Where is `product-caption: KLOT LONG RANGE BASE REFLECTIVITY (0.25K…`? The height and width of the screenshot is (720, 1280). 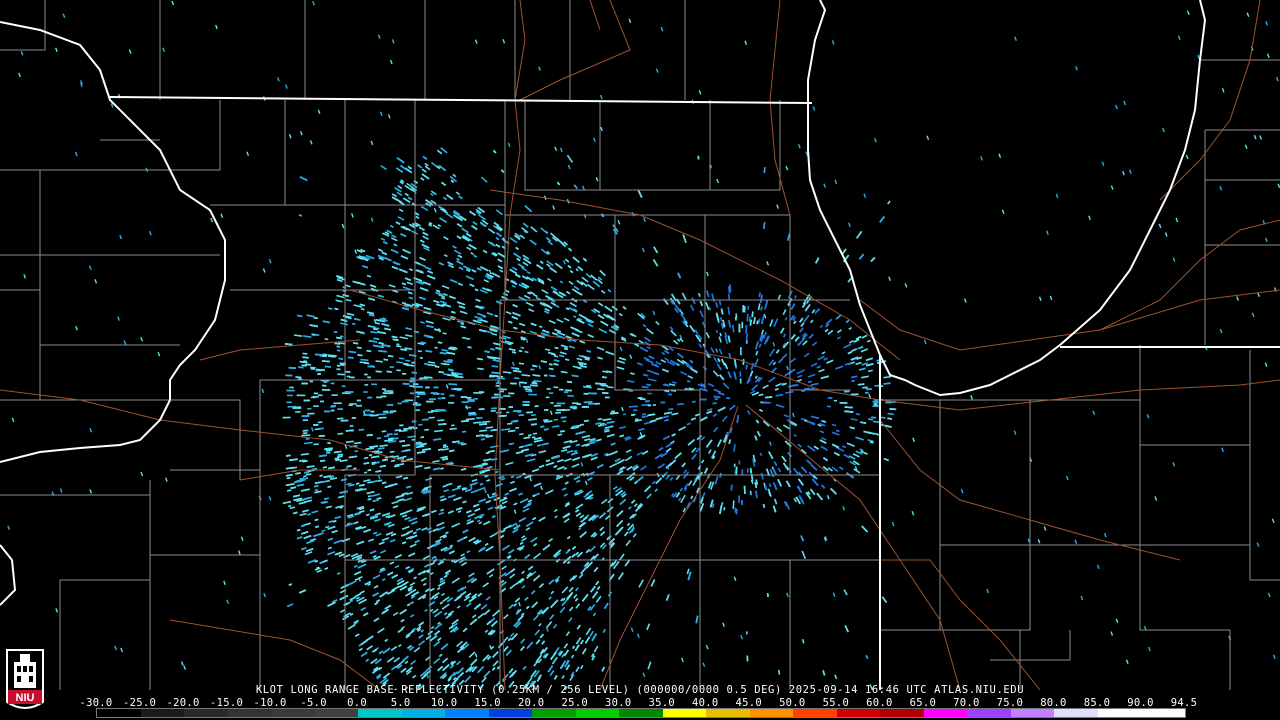
product-caption: KLOT LONG RANGE BASE REFLECTIVITY (0.25K… is located at coordinates (640, 690).